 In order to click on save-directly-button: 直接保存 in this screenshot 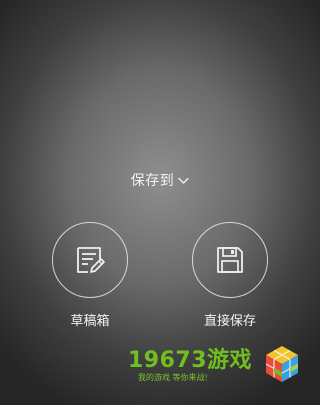, I will do `click(230, 275)`.